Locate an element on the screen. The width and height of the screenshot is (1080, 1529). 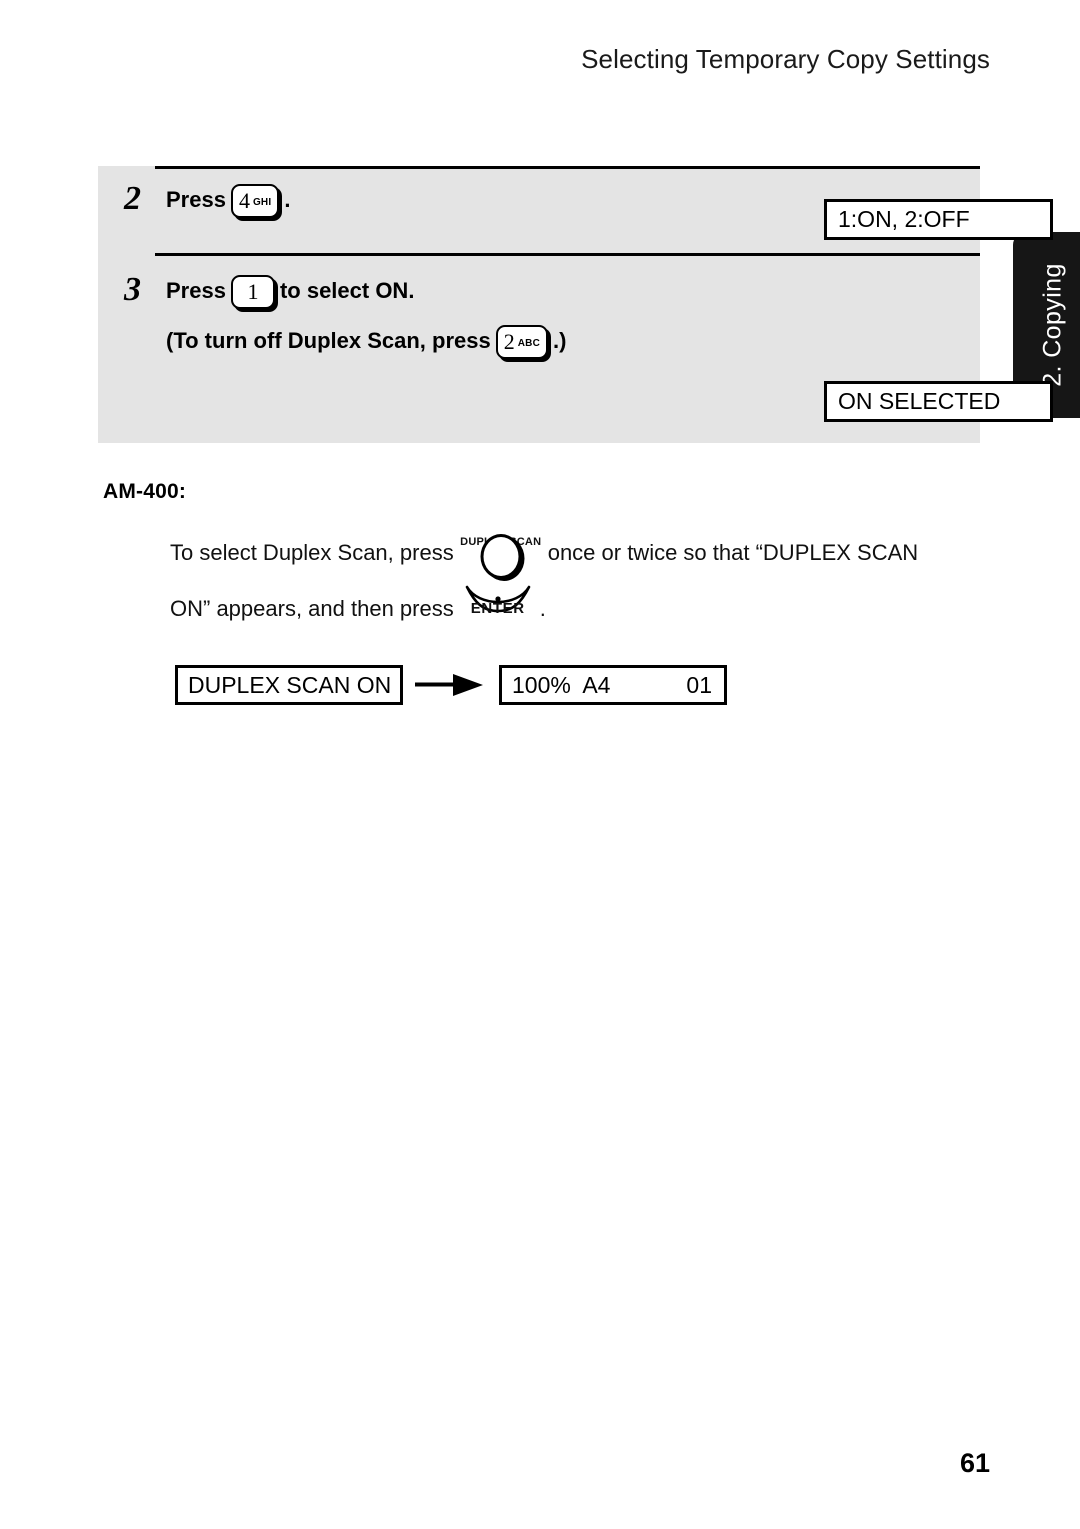
display-flow-diagram: DUPLEX SCAN ON 100% A4 01 is located at coordinates (451, 685).